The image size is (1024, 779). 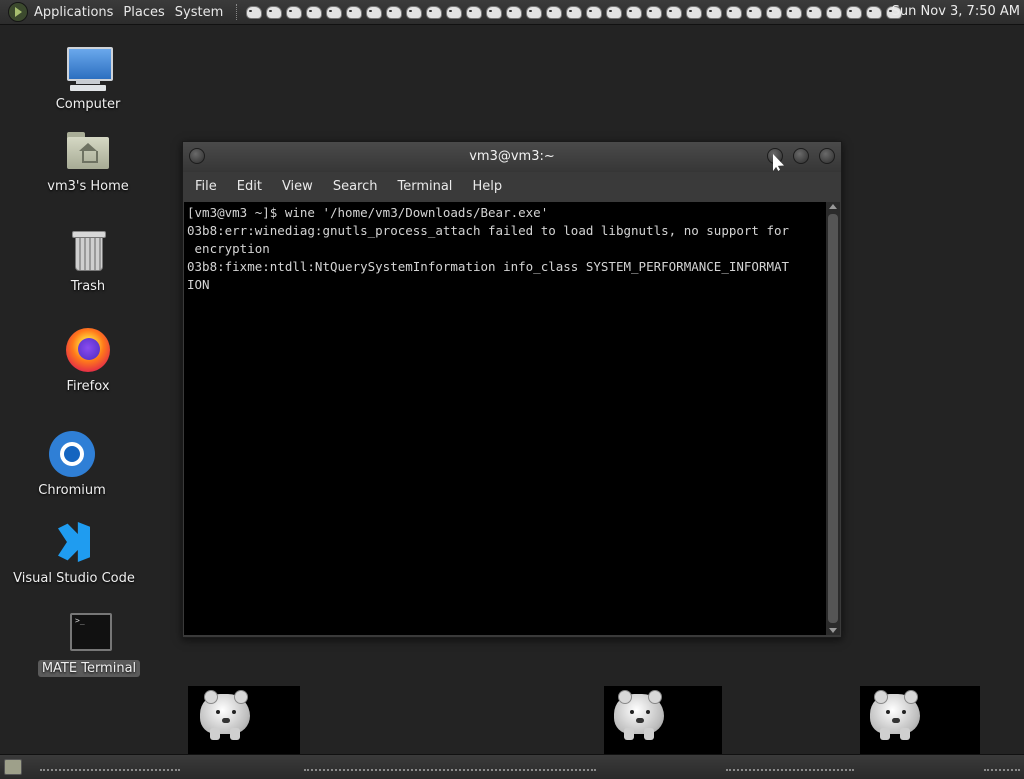 I want to click on menu-search: Search, so click(x=355, y=186).